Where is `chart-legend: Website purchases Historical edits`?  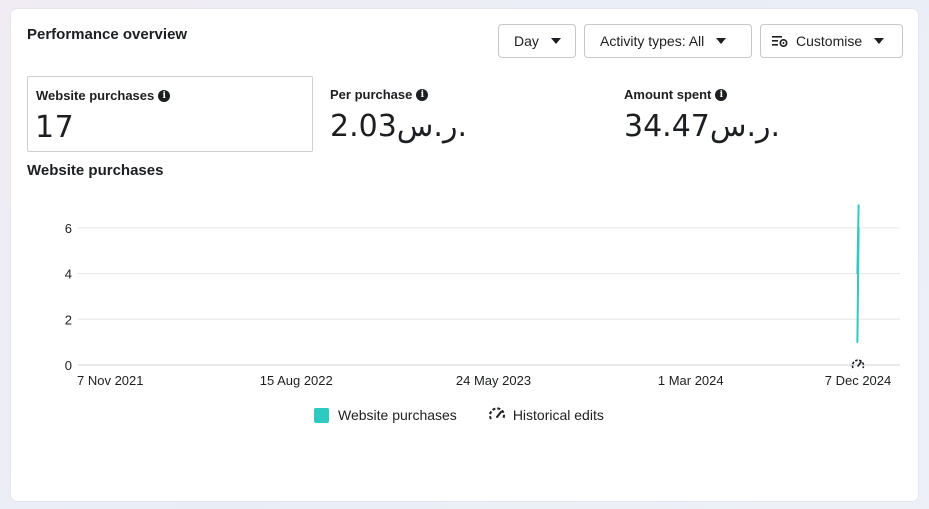
chart-legend: Website purchases Historical edits is located at coordinates (474, 415).